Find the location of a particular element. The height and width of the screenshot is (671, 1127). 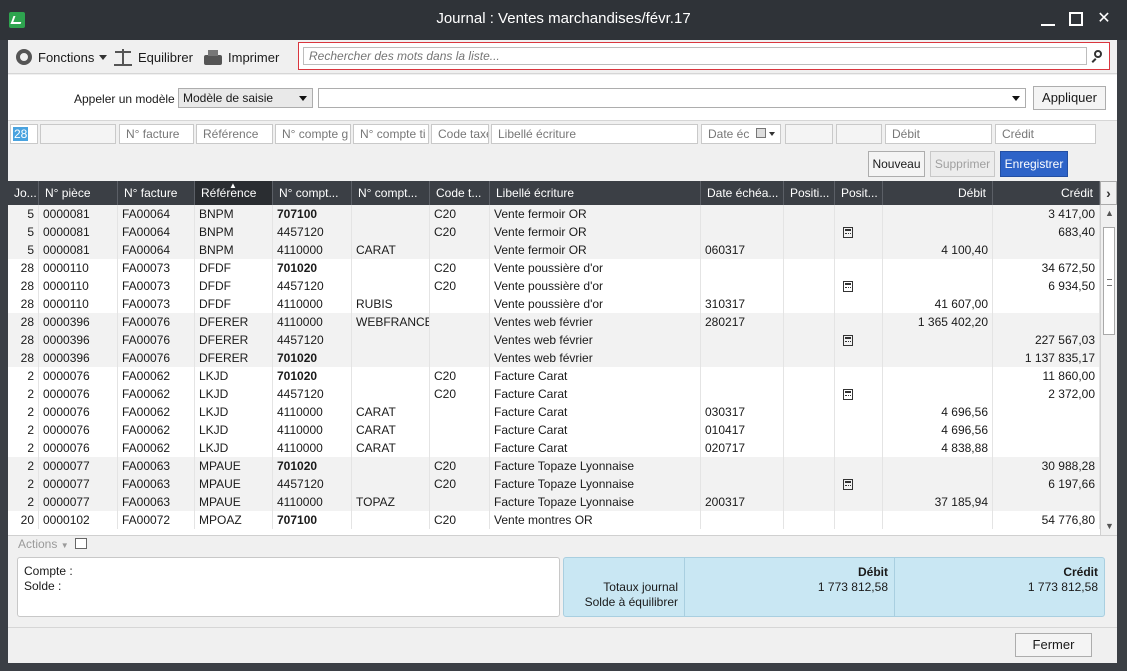

scroll-down-icon: ▼ is located at coordinates (1109, 526).